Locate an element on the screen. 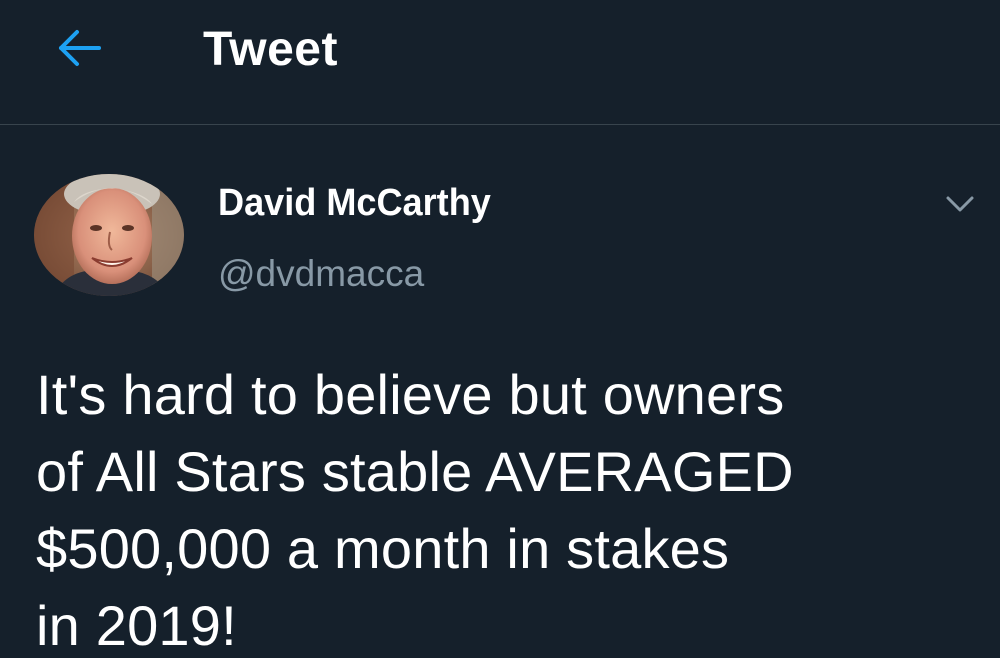 This screenshot has height=658, width=1000. author-handle: @dvdmacca is located at coordinates (321, 274).